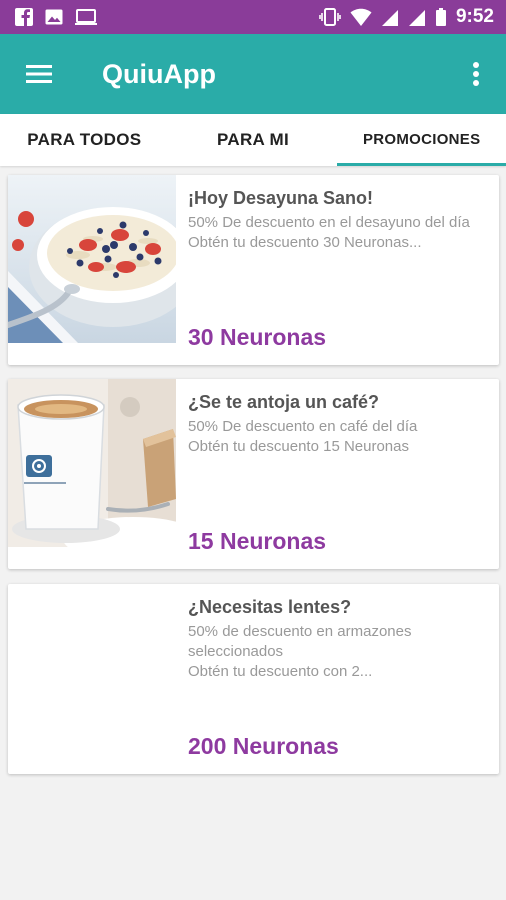 The image size is (506, 900). Describe the element at coordinates (284, 402) in the screenshot. I see `promo-title: ¿Se te antoja un café?` at that location.